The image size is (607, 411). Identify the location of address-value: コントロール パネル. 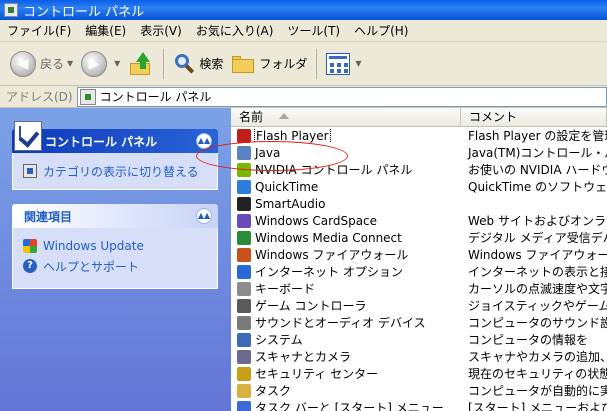
(155, 97).